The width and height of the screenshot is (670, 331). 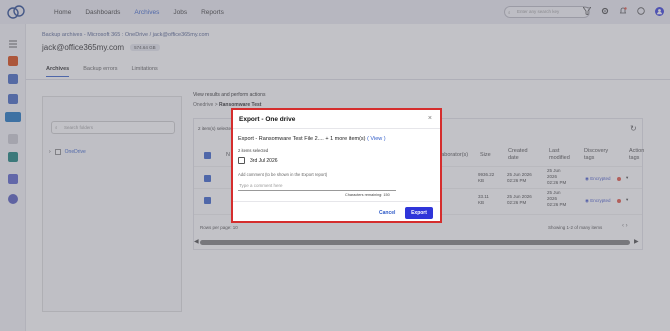 I want to click on date-value: 3rd Jul 2026, so click(x=264, y=160).